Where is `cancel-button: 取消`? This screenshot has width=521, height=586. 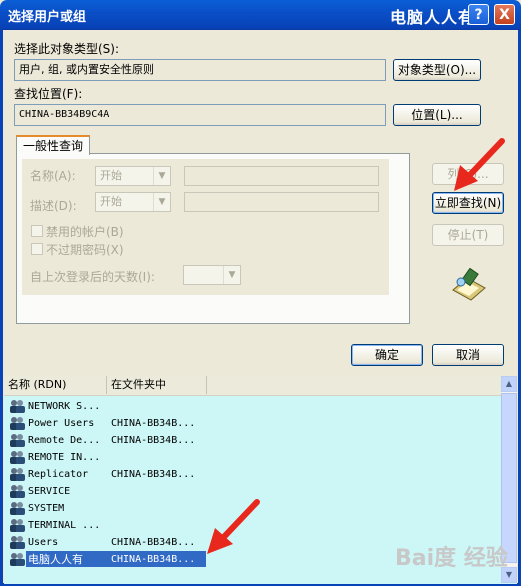 cancel-button: 取消 is located at coordinates (468, 355).